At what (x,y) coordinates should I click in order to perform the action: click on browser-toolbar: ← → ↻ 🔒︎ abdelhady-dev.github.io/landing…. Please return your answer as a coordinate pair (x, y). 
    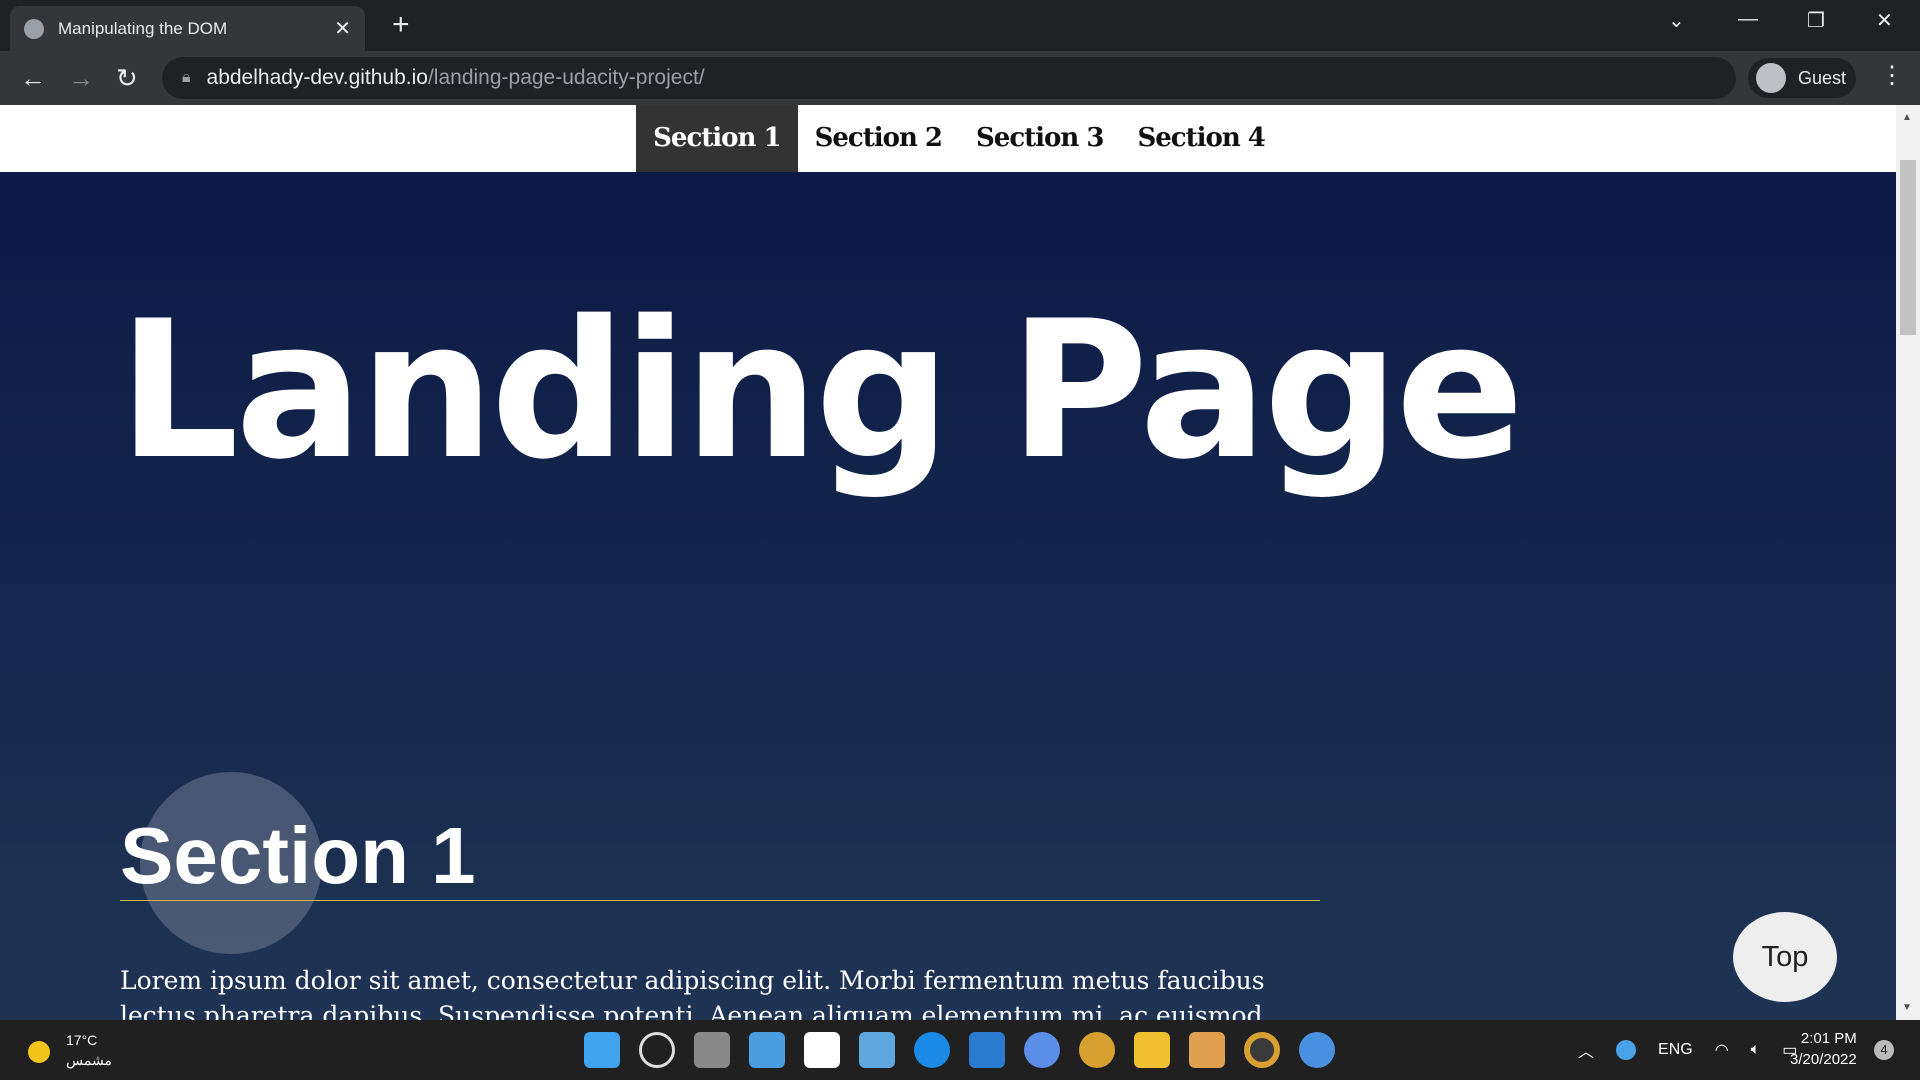
    Looking at the image, I should click on (960, 78).